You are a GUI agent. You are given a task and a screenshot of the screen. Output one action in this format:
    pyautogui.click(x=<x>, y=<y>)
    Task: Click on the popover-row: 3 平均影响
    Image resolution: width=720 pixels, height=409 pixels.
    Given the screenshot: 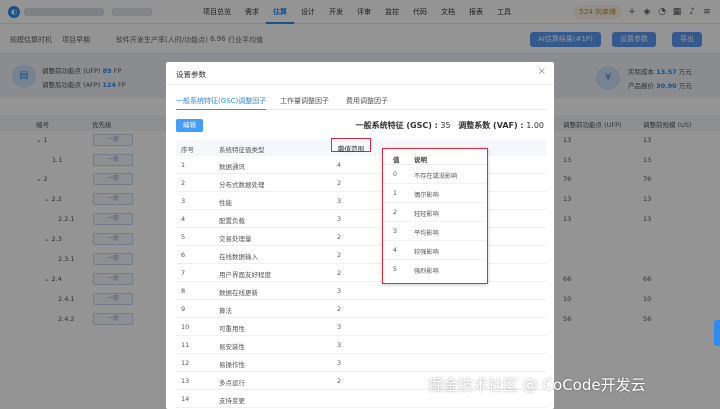 What is the action you would take?
    pyautogui.click(x=434, y=231)
    